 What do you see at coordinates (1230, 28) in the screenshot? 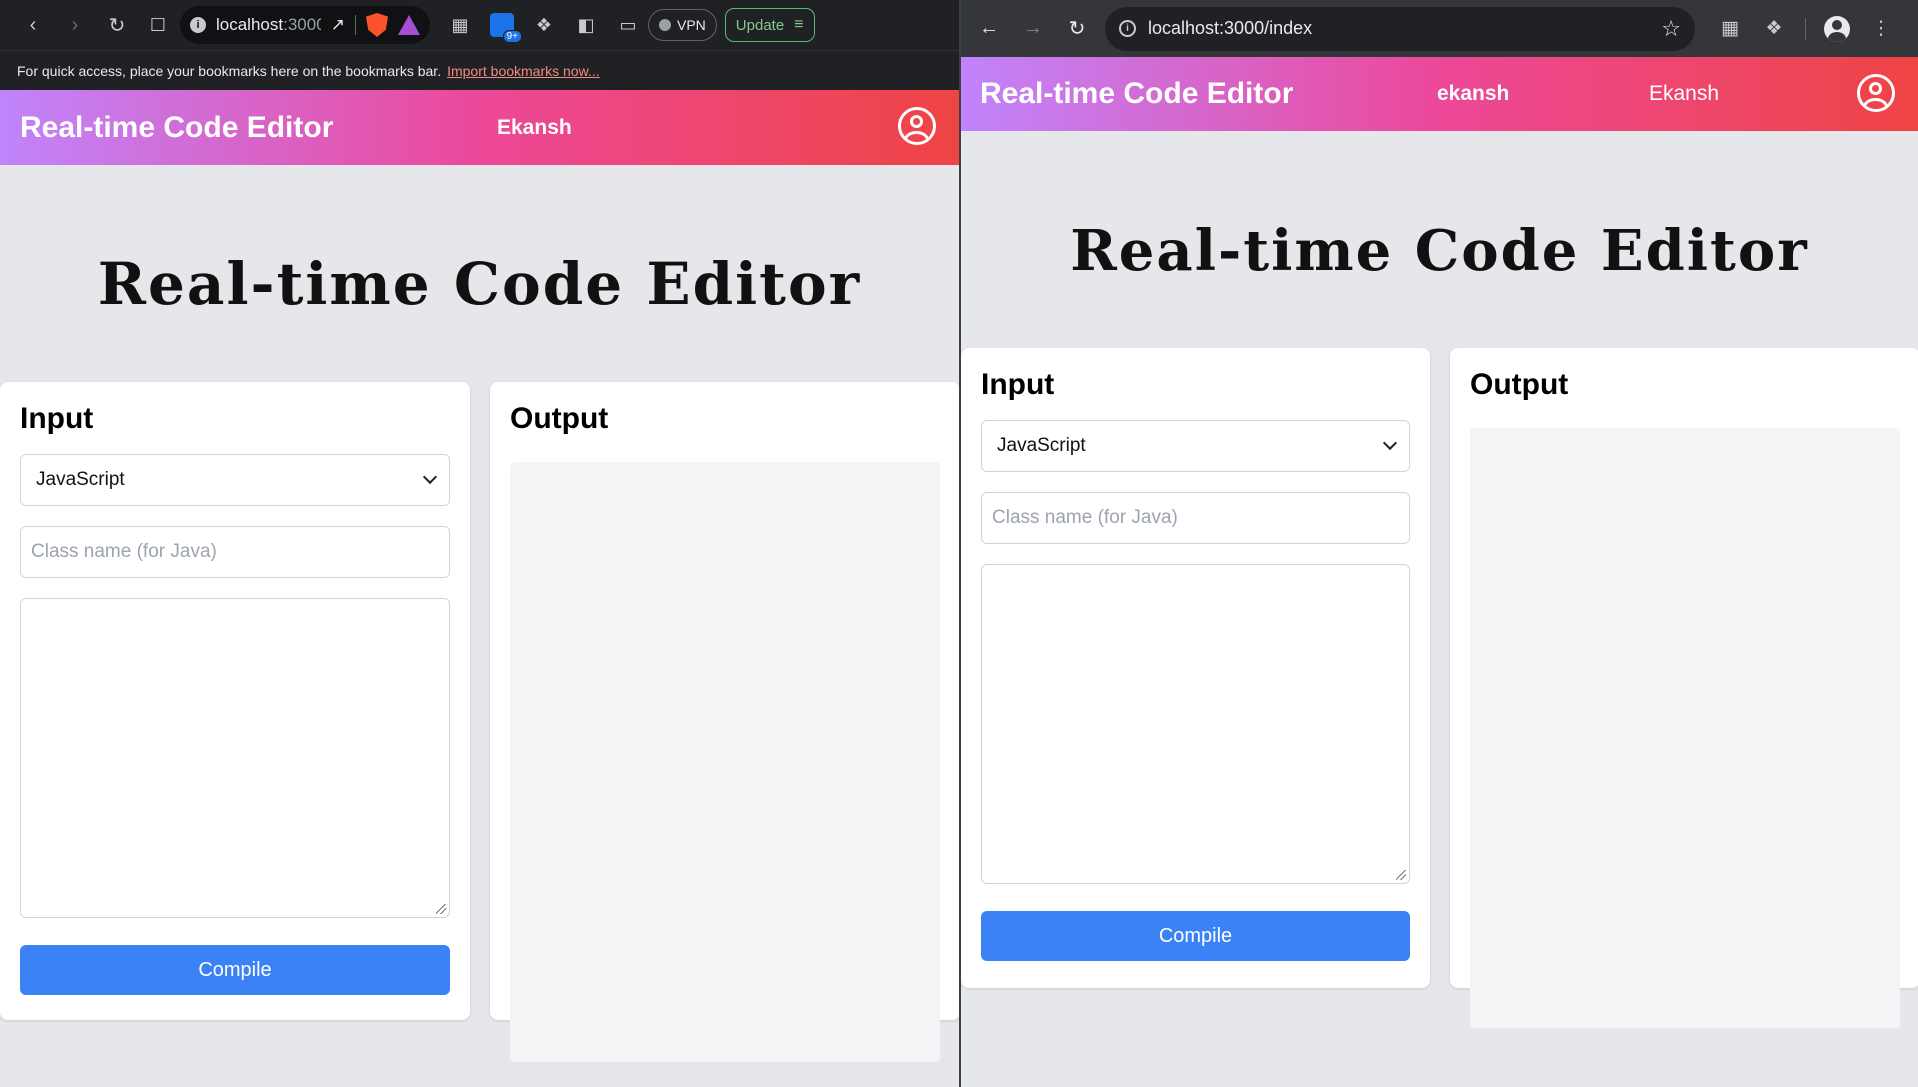
I see `right-url: localhost:3000/index` at bounding box center [1230, 28].